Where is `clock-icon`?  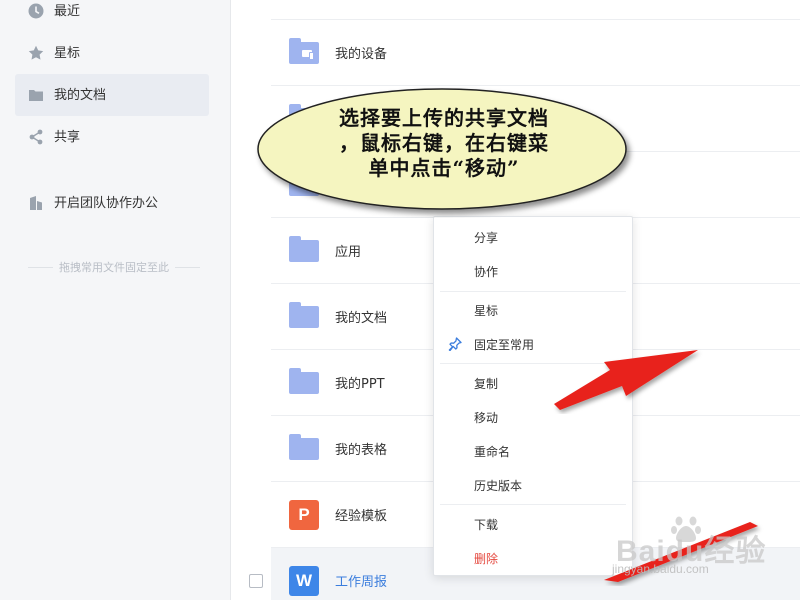 clock-icon is located at coordinates (36, 11).